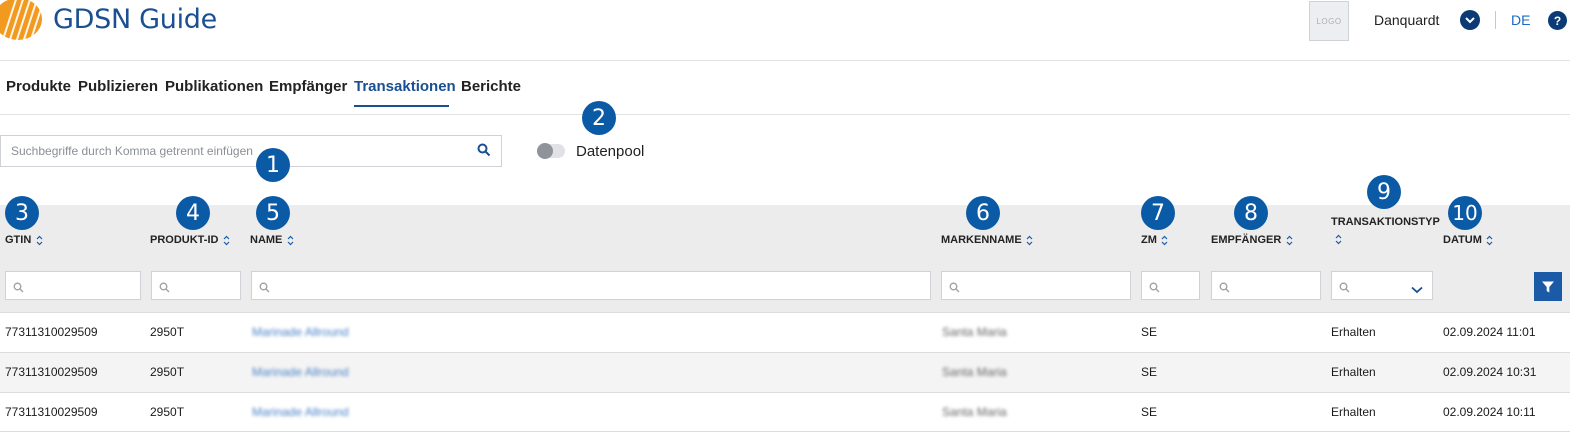 The height and width of the screenshot is (434, 1570). I want to click on filter-input-empfaenger, so click(1266, 285).